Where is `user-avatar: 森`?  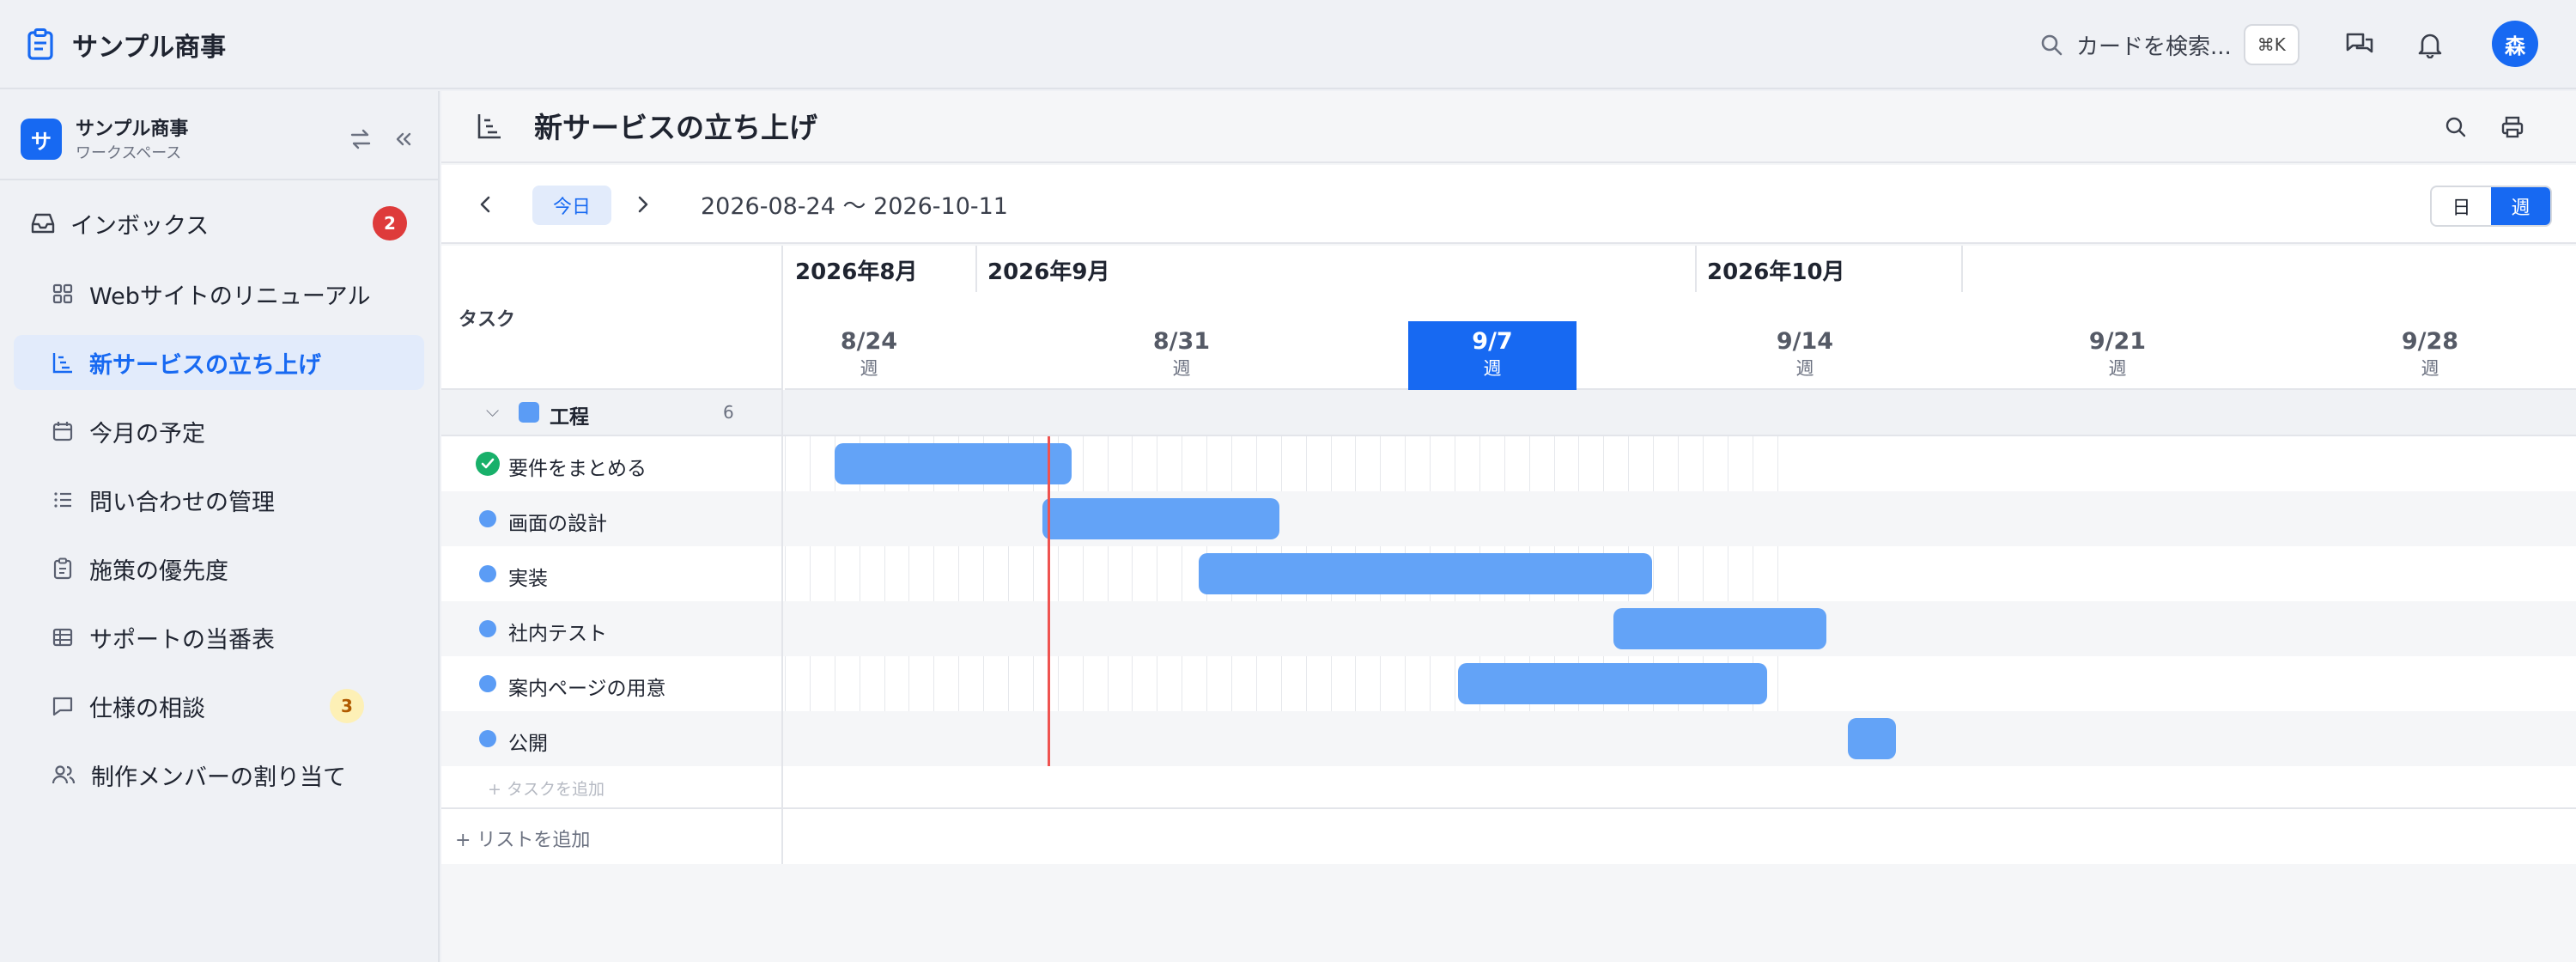 user-avatar: 森 is located at coordinates (2515, 44).